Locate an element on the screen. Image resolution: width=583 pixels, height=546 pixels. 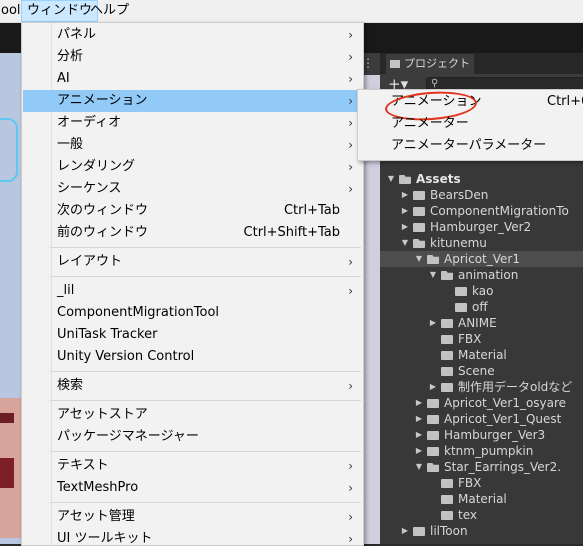
tree-row: ▼ Star_Earrings_Ver2. is located at coordinates (481, 467).